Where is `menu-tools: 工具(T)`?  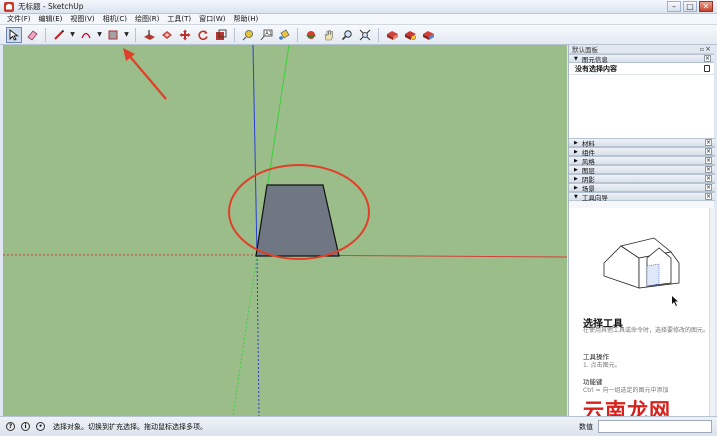 menu-tools: 工具(T) is located at coordinates (179, 19).